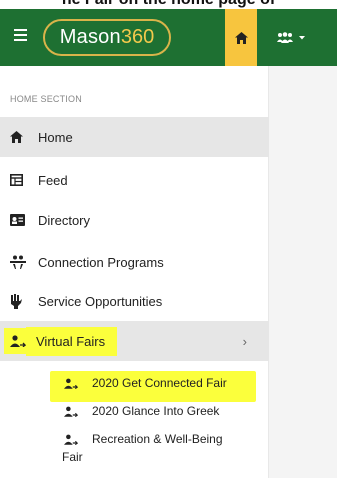  I want to click on menu-icon, so click(22, 37).